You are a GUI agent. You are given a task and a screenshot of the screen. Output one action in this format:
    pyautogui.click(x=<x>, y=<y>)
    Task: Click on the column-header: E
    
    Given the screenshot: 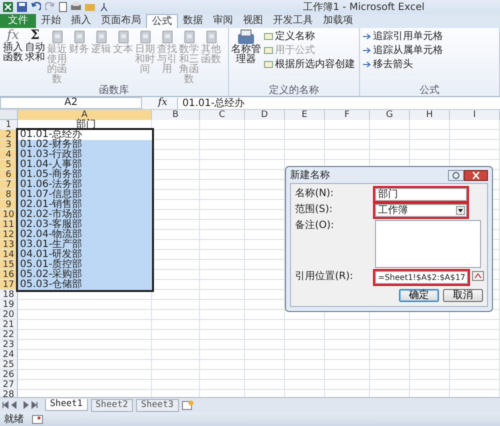 What is the action you would take?
    pyautogui.click(x=305, y=115)
    